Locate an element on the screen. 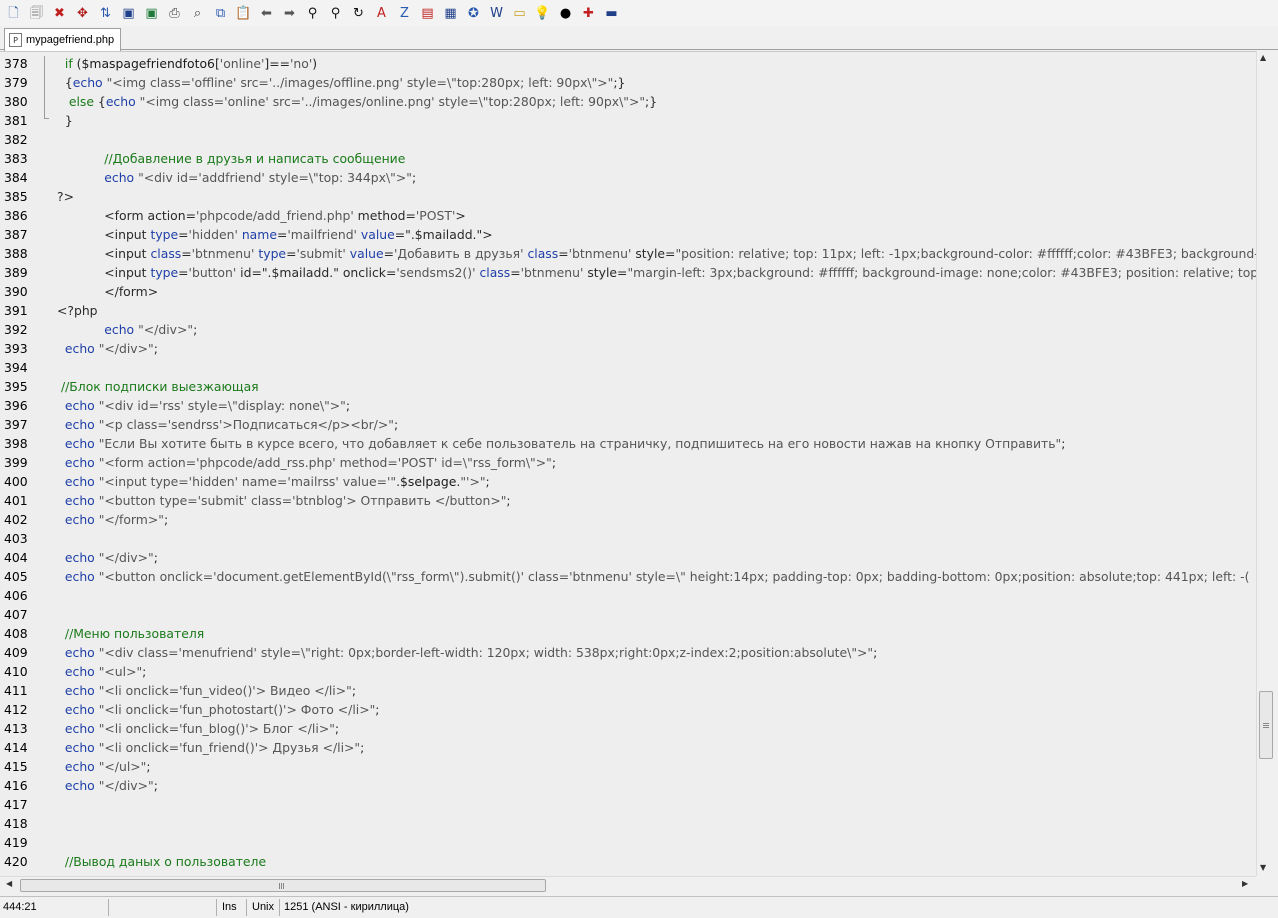 This screenshot has width=1278, height=918. word-button: W is located at coordinates (496, 13).